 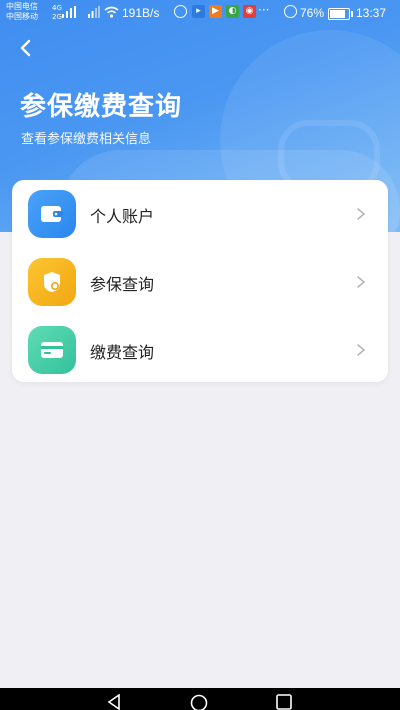 I want to click on signal-icon, so click(x=69, y=12).